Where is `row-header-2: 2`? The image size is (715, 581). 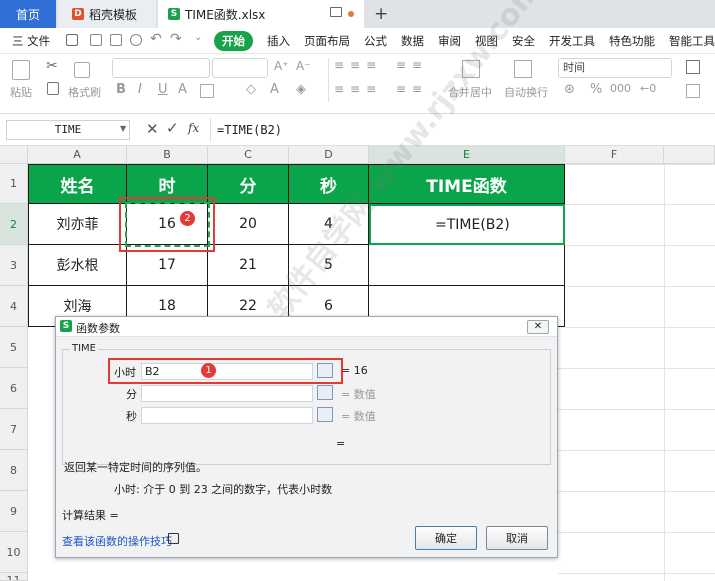 row-header-2: 2 is located at coordinates (14, 224).